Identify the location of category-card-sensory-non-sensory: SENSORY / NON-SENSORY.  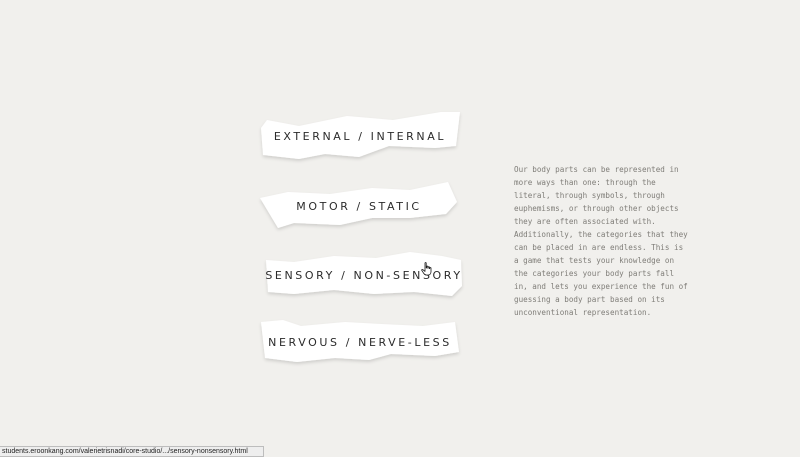
(364, 276).